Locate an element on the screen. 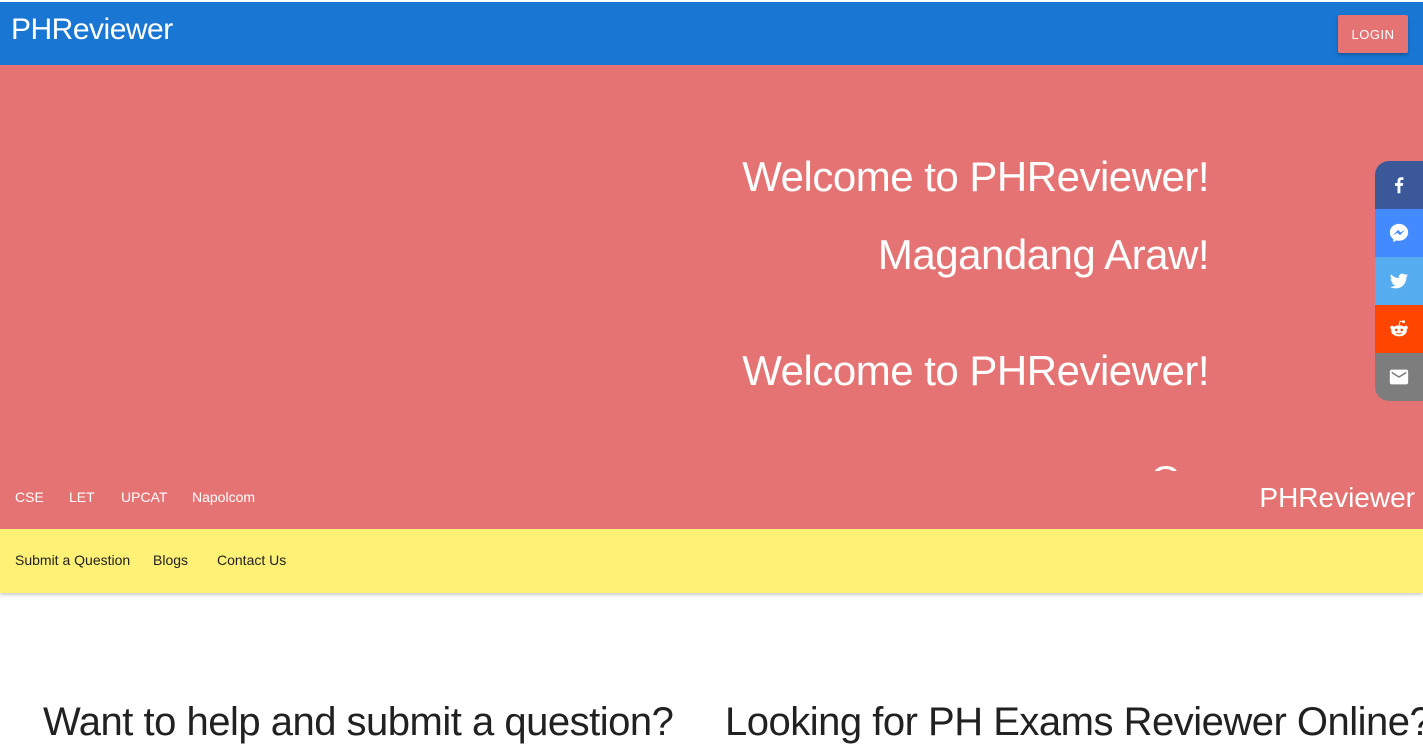 The height and width of the screenshot is (746, 1423). nav-link-cse: CSE is located at coordinates (29, 497).